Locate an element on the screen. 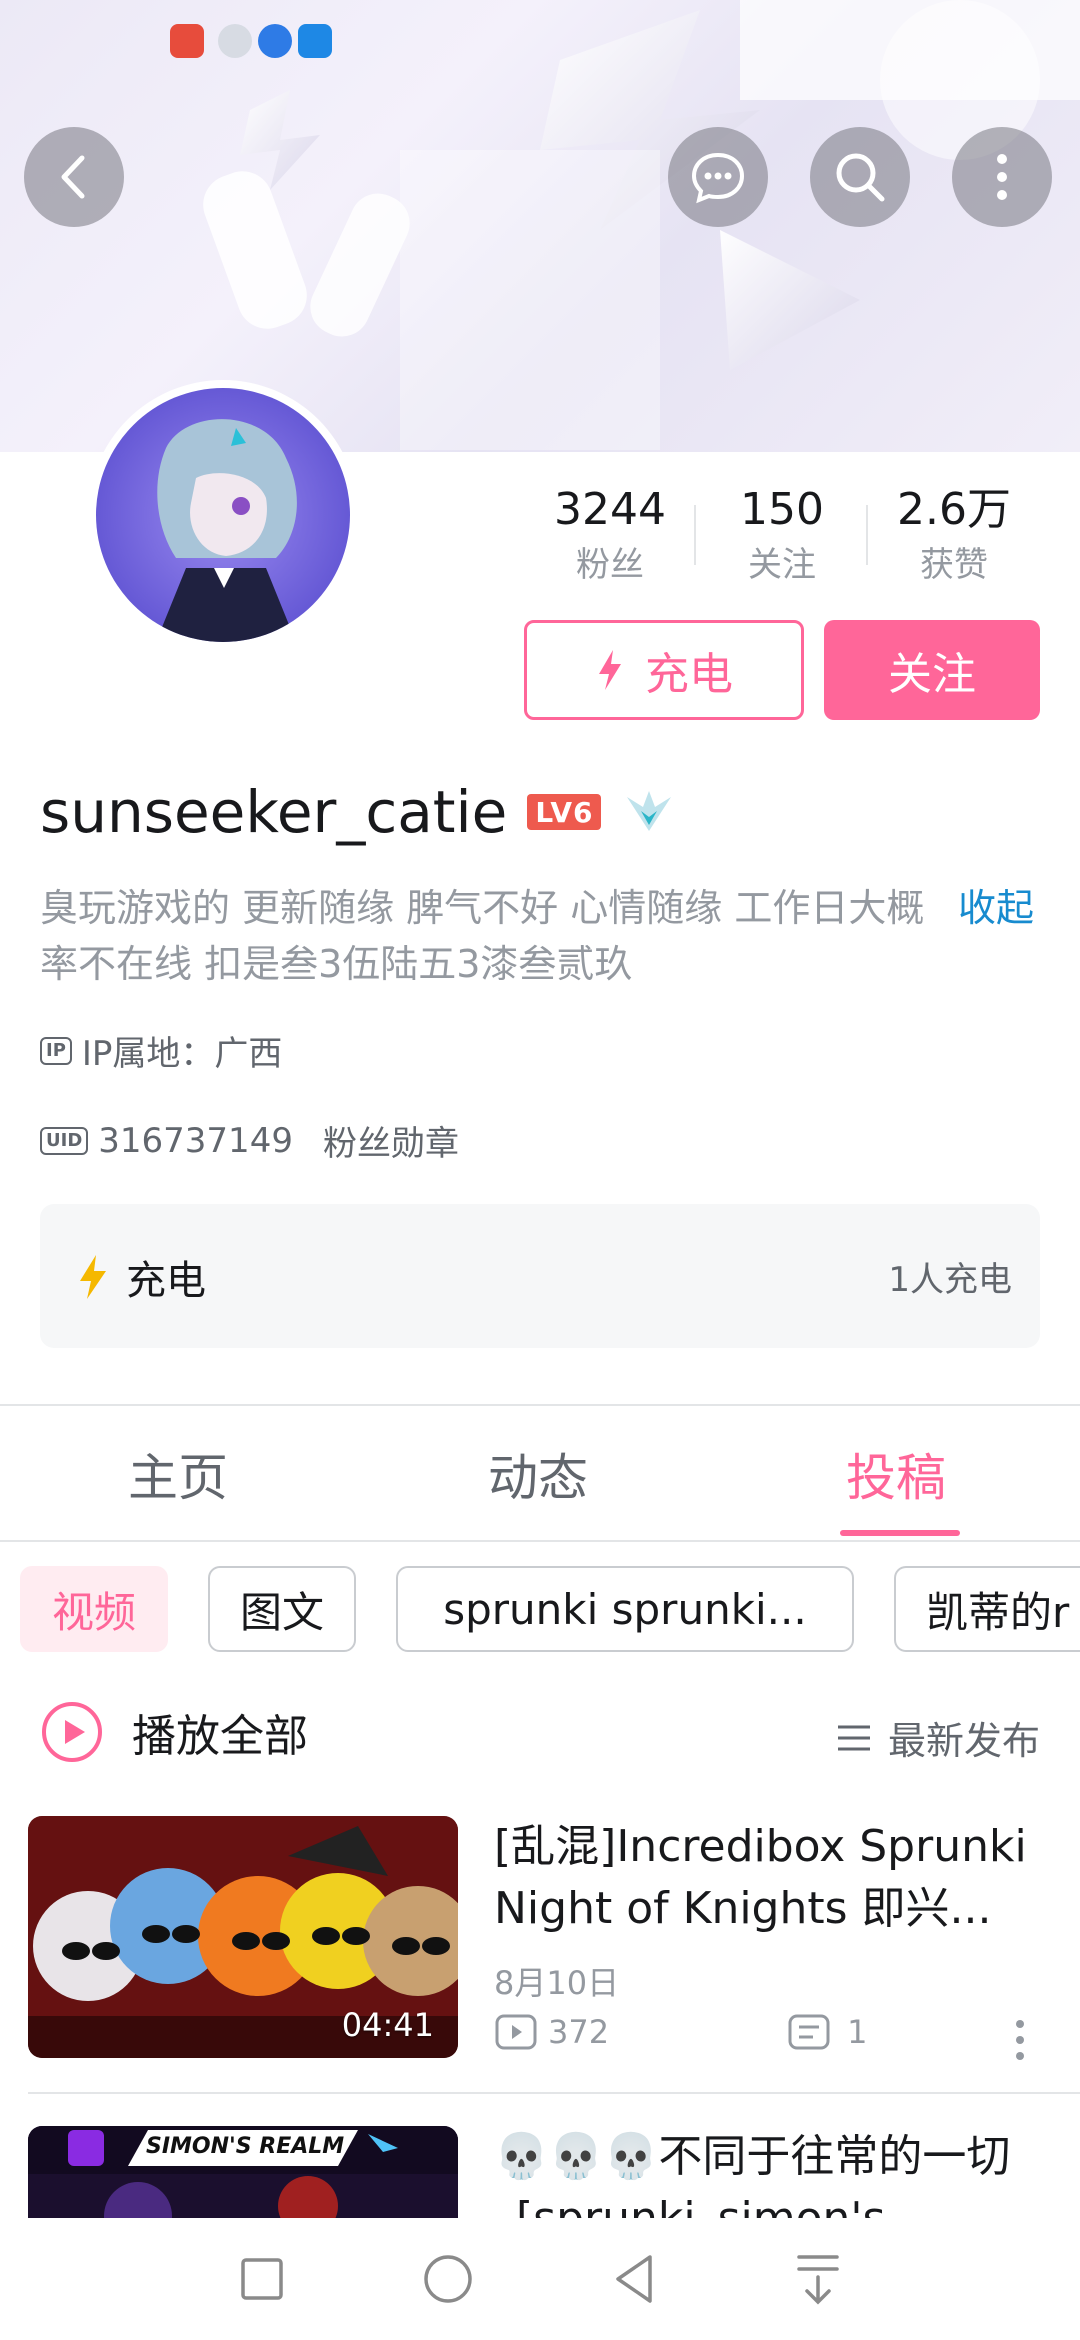 The image size is (1080, 2340). username: sunseeker_catie is located at coordinates (274, 812).